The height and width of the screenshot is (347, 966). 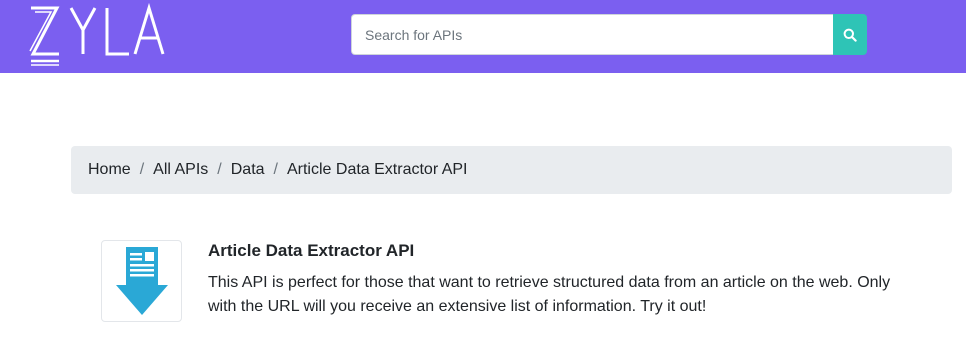 What do you see at coordinates (592, 34) in the screenshot?
I see `search-input` at bounding box center [592, 34].